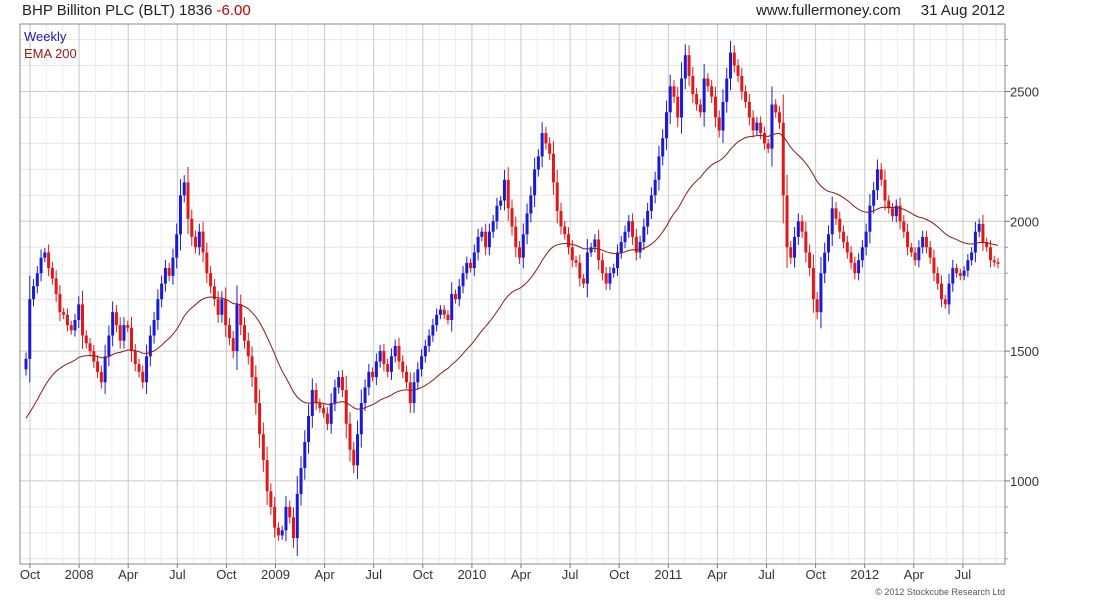 This screenshot has width=1100, height=600. What do you see at coordinates (1024, 92) in the screenshot?
I see `y-tick-label: 2500` at bounding box center [1024, 92].